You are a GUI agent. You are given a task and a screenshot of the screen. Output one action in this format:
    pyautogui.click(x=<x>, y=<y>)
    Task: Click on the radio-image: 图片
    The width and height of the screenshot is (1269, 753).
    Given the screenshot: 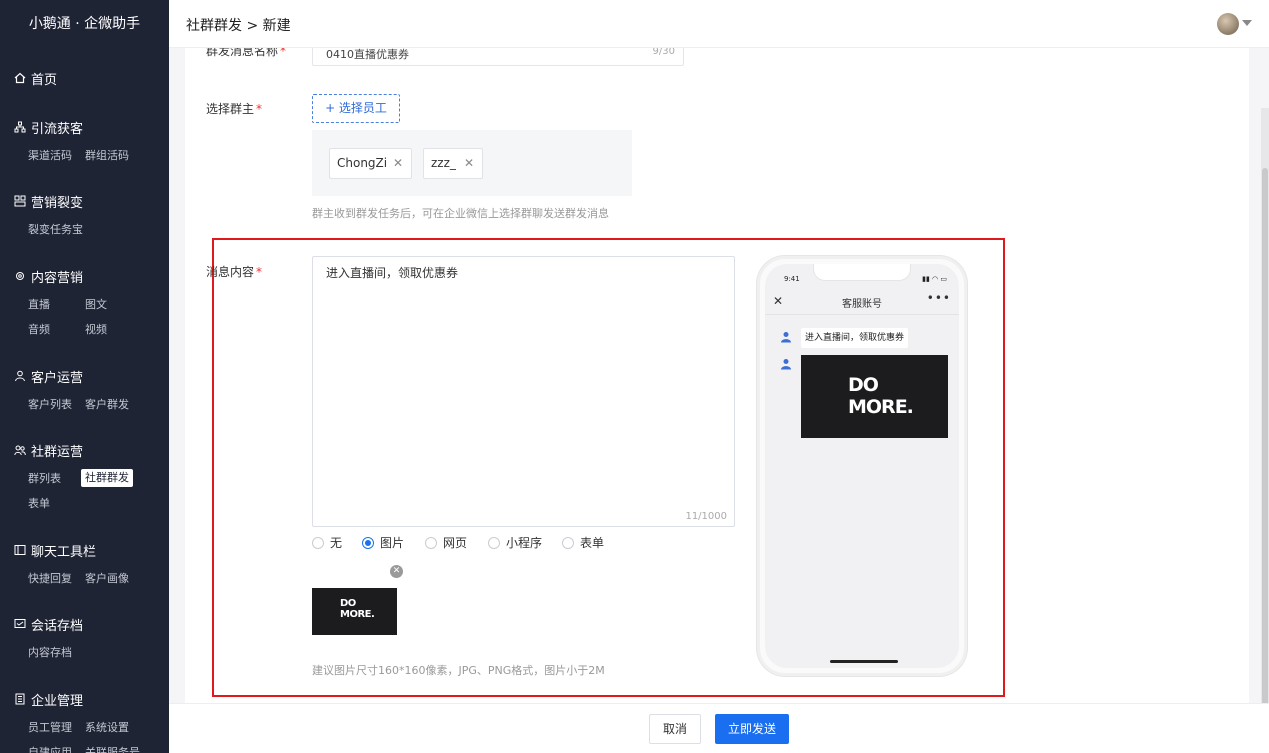 What is the action you would take?
    pyautogui.click(x=383, y=542)
    